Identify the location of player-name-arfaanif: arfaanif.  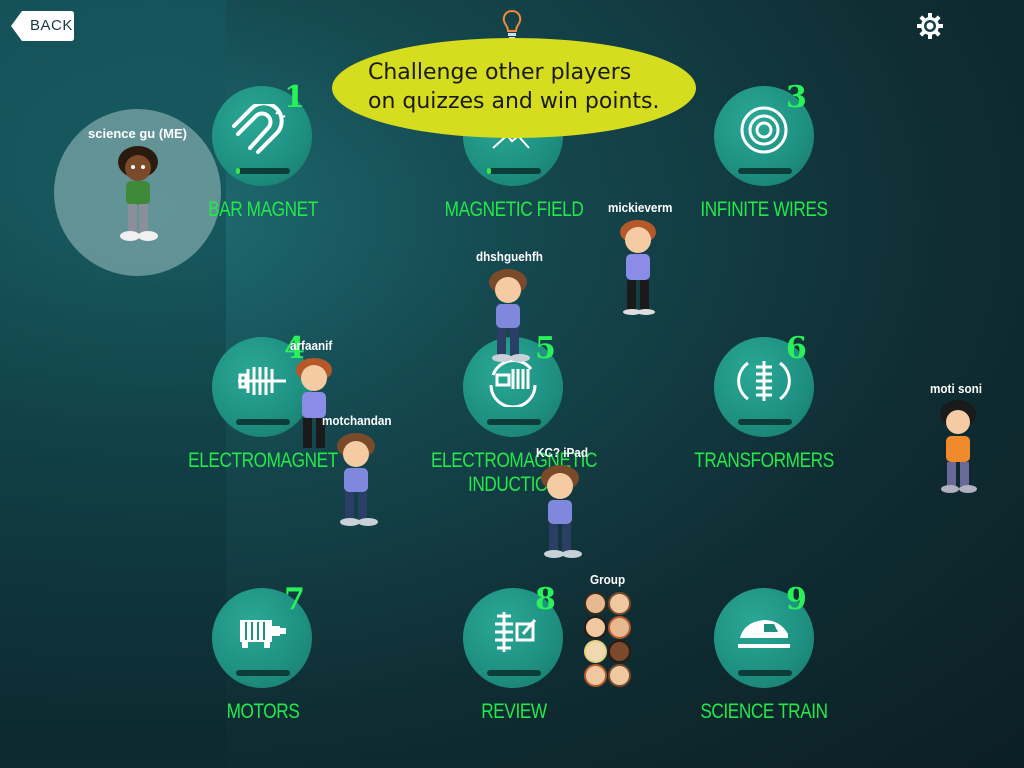
(311, 345).